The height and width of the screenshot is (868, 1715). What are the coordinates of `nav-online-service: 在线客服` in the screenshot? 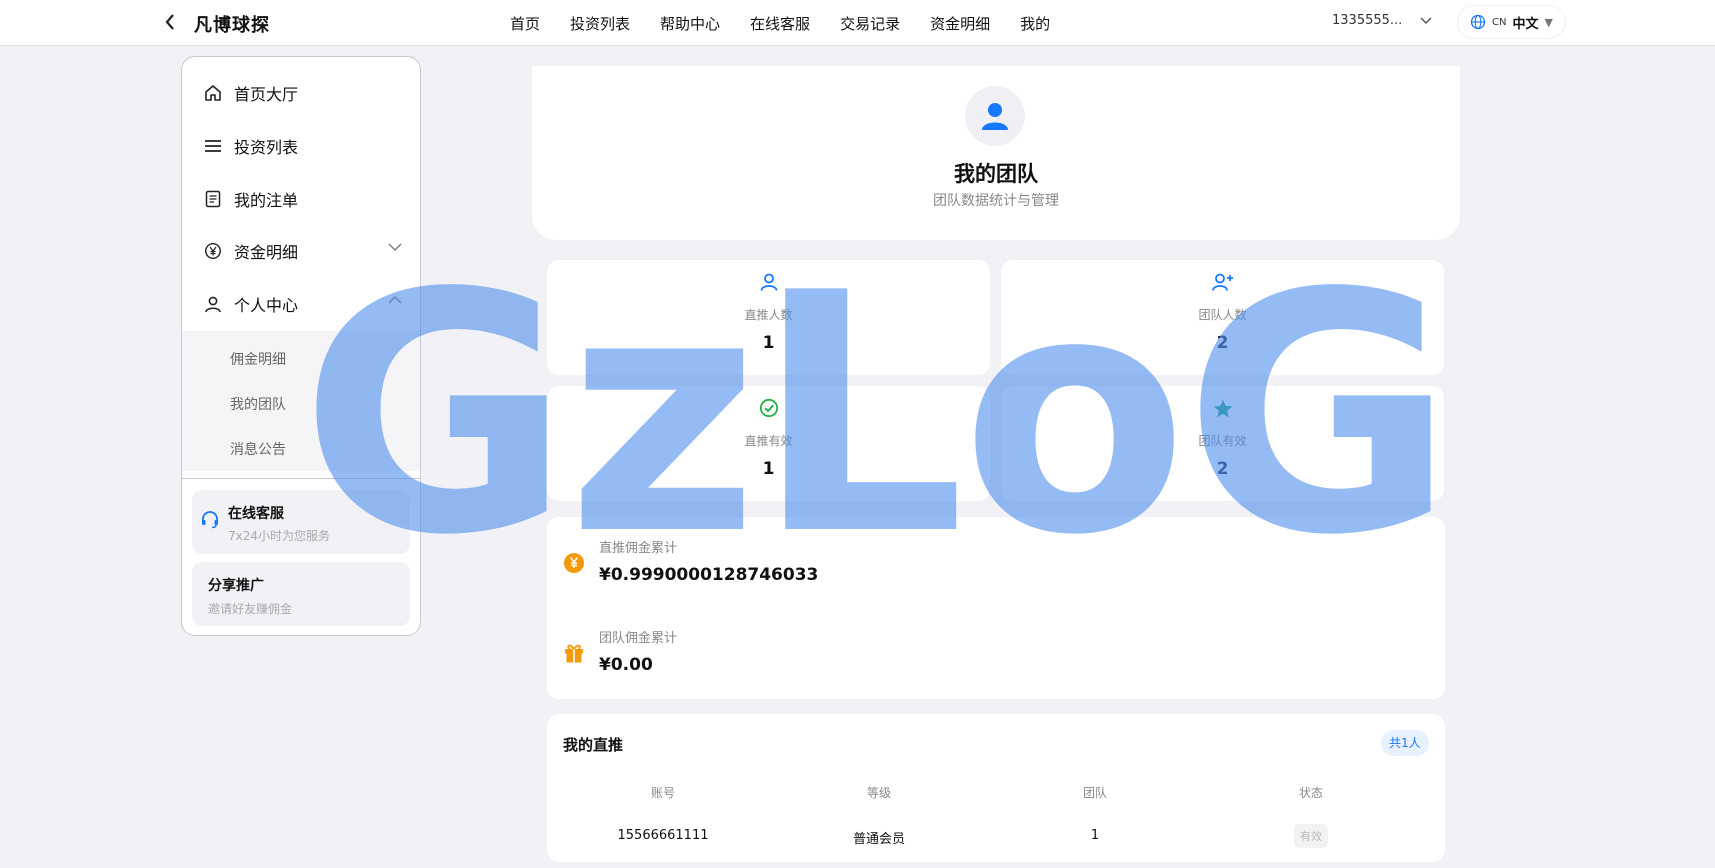 It's located at (780, 23).